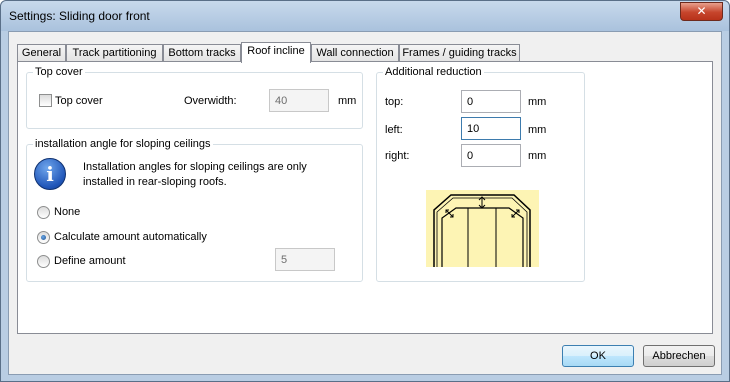  What do you see at coordinates (43, 212) in the screenshot?
I see `radio-none` at bounding box center [43, 212].